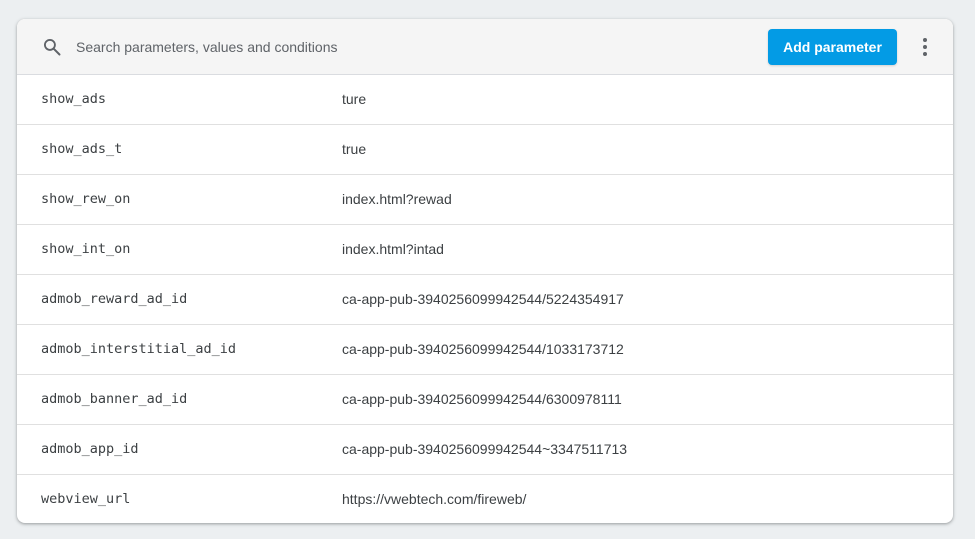 Image resolution: width=975 pixels, height=539 pixels. Describe the element at coordinates (82, 149) in the screenshot. I see `parameter-key: show_ads_t` at that location.